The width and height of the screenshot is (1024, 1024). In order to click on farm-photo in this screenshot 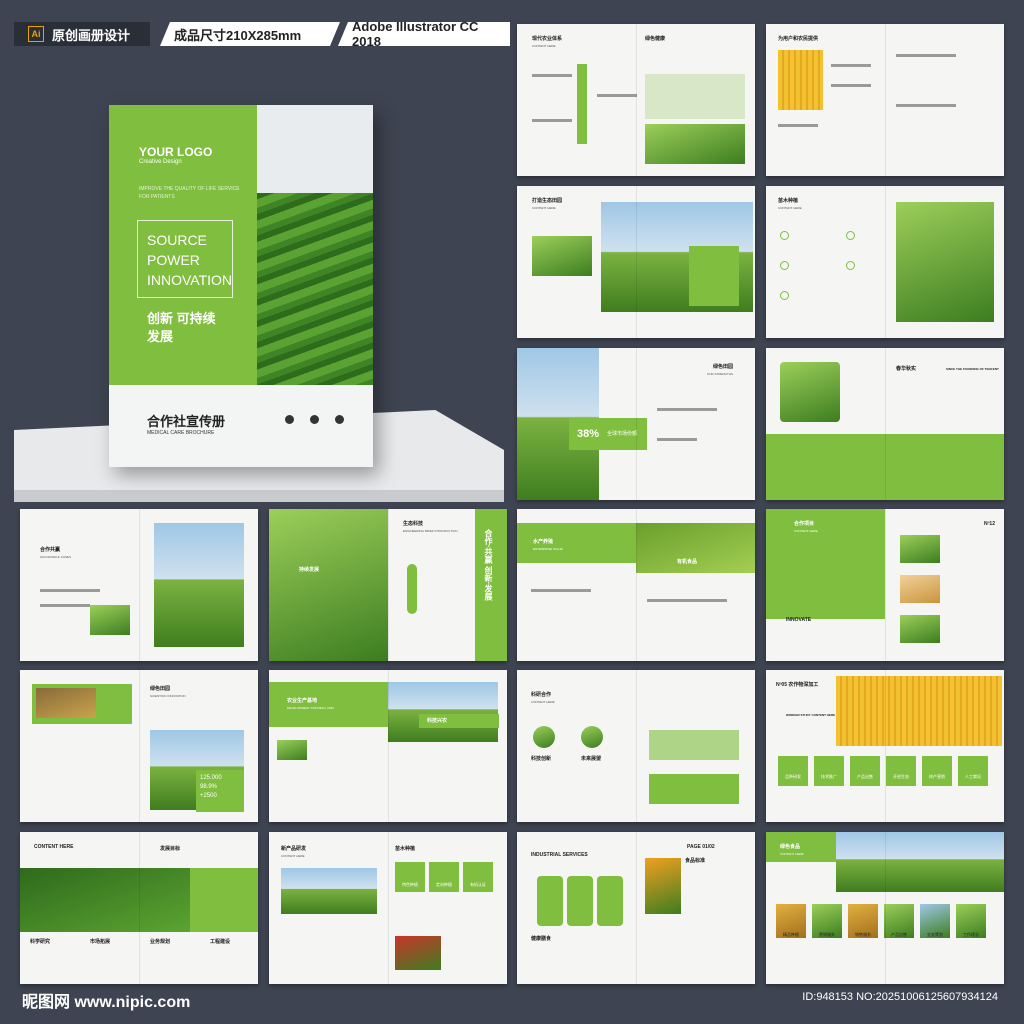, I will do `click(695, 144)`.